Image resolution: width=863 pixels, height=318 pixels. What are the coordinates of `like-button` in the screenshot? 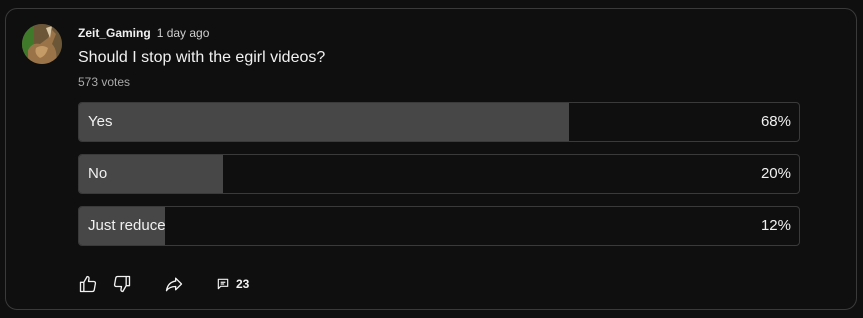 It's located at (88, 284).